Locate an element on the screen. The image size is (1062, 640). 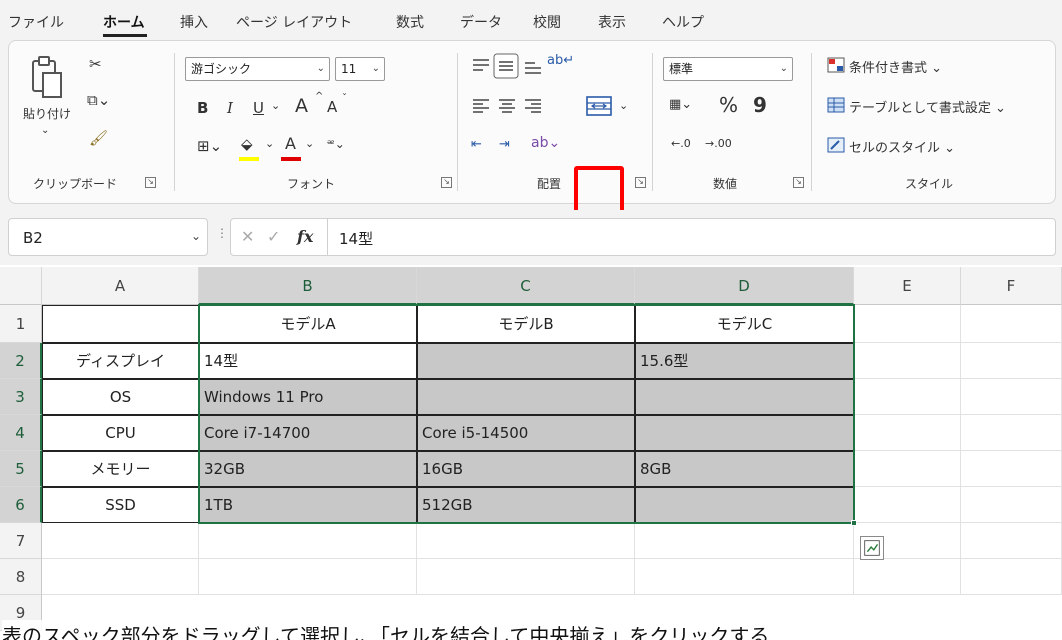
cell-a3: OS is located at coordinates (120, 397).